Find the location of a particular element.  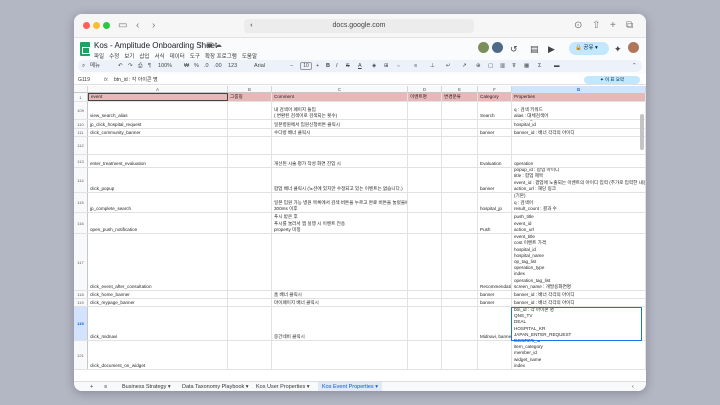

comment-icon: ▤ is located at coordinates (534, 49).